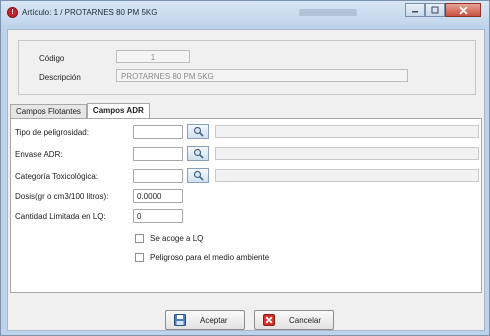  What do you see at coordinates (139, 238) in the screenshot?
I see `lq-checkbox` at bounding box center [139, 238].